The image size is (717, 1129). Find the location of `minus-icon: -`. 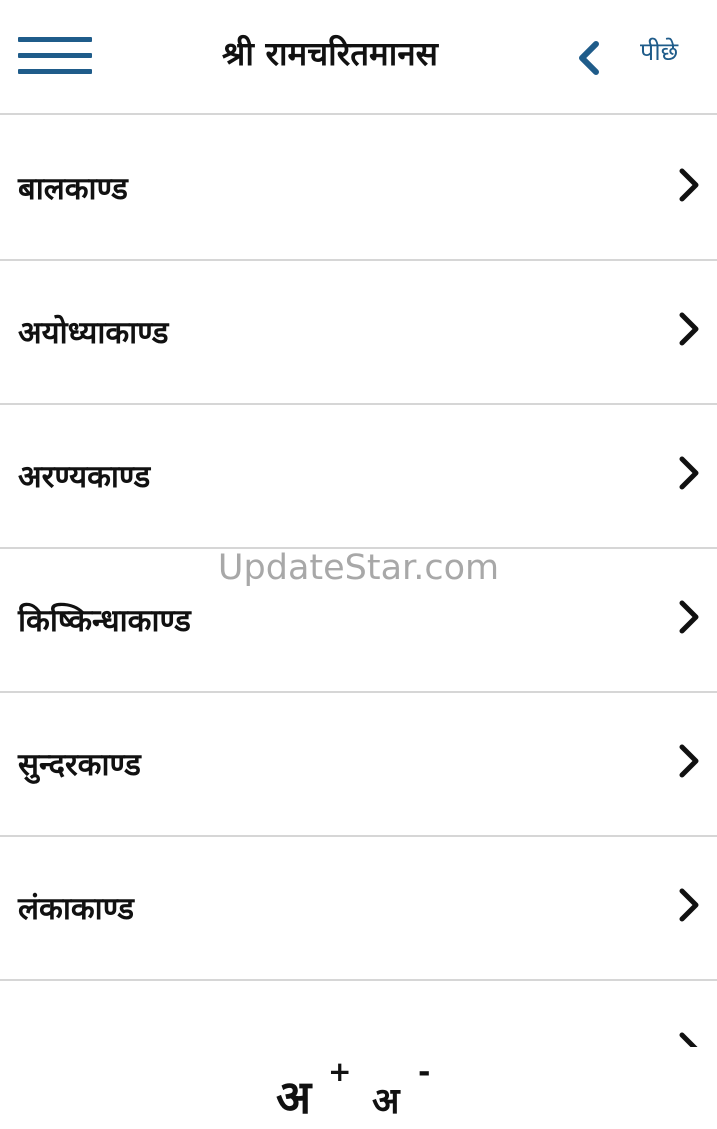

minus-icon: - is located at coordinates (424, 1072).